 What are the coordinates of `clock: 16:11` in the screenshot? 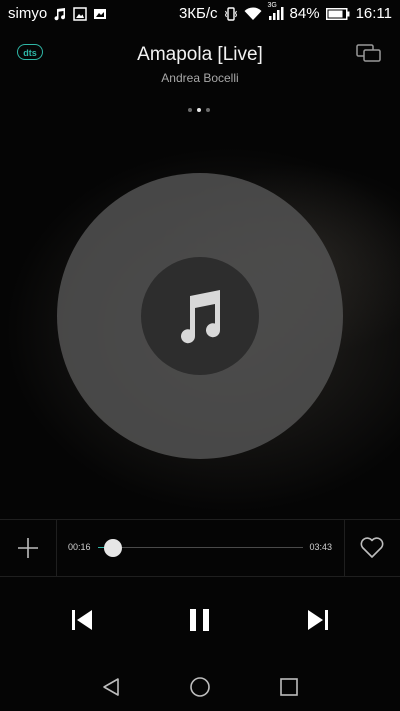 It's located at (373, 13).